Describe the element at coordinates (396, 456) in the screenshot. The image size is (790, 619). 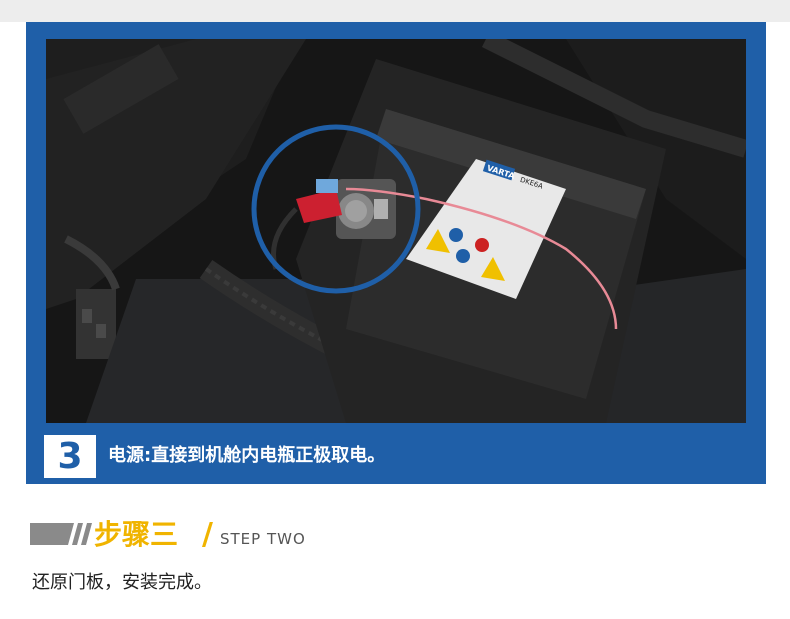
I see `caption-bar: 3 电源:直接到机舱内电瓶正极取电。` at that location.